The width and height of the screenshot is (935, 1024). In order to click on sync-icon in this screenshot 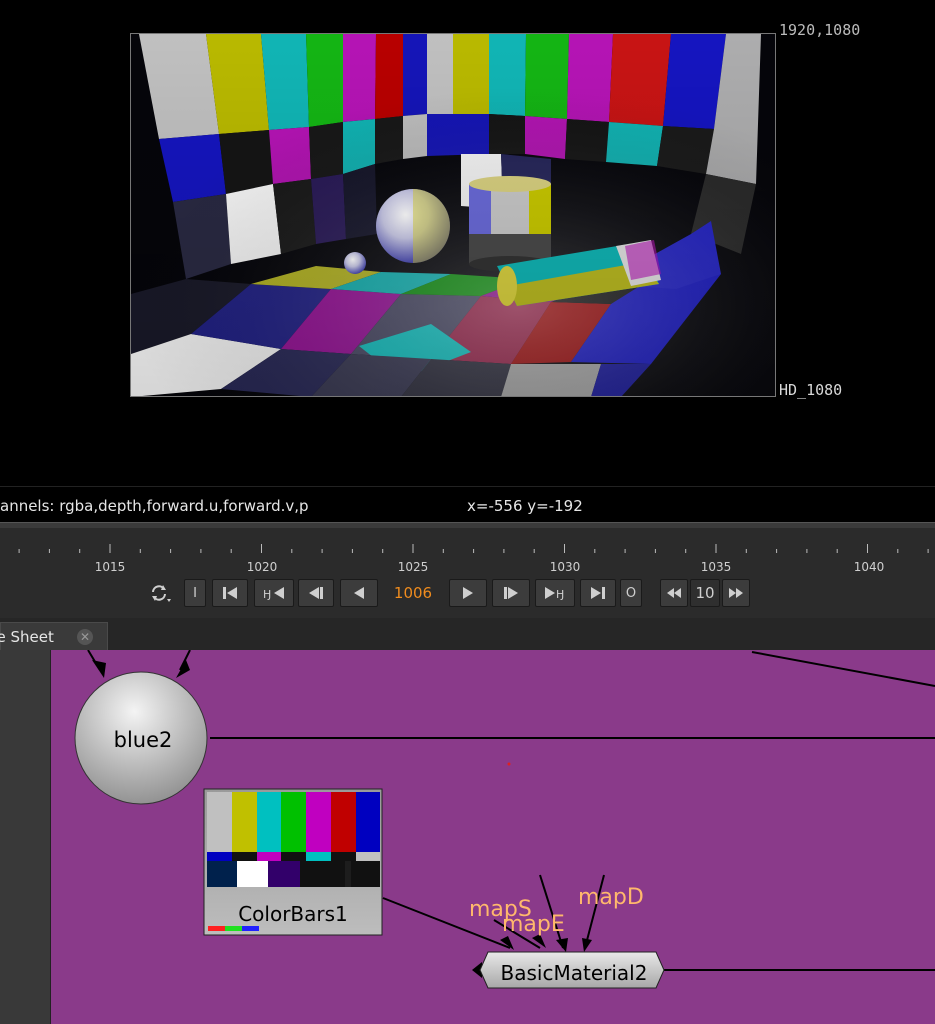, I will do `click(161, 593)`.